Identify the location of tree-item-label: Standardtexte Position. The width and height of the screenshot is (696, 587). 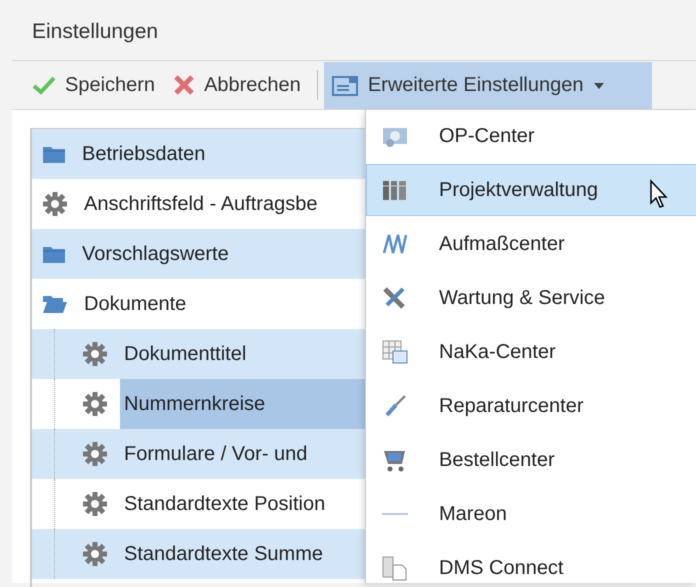
(224, 504).